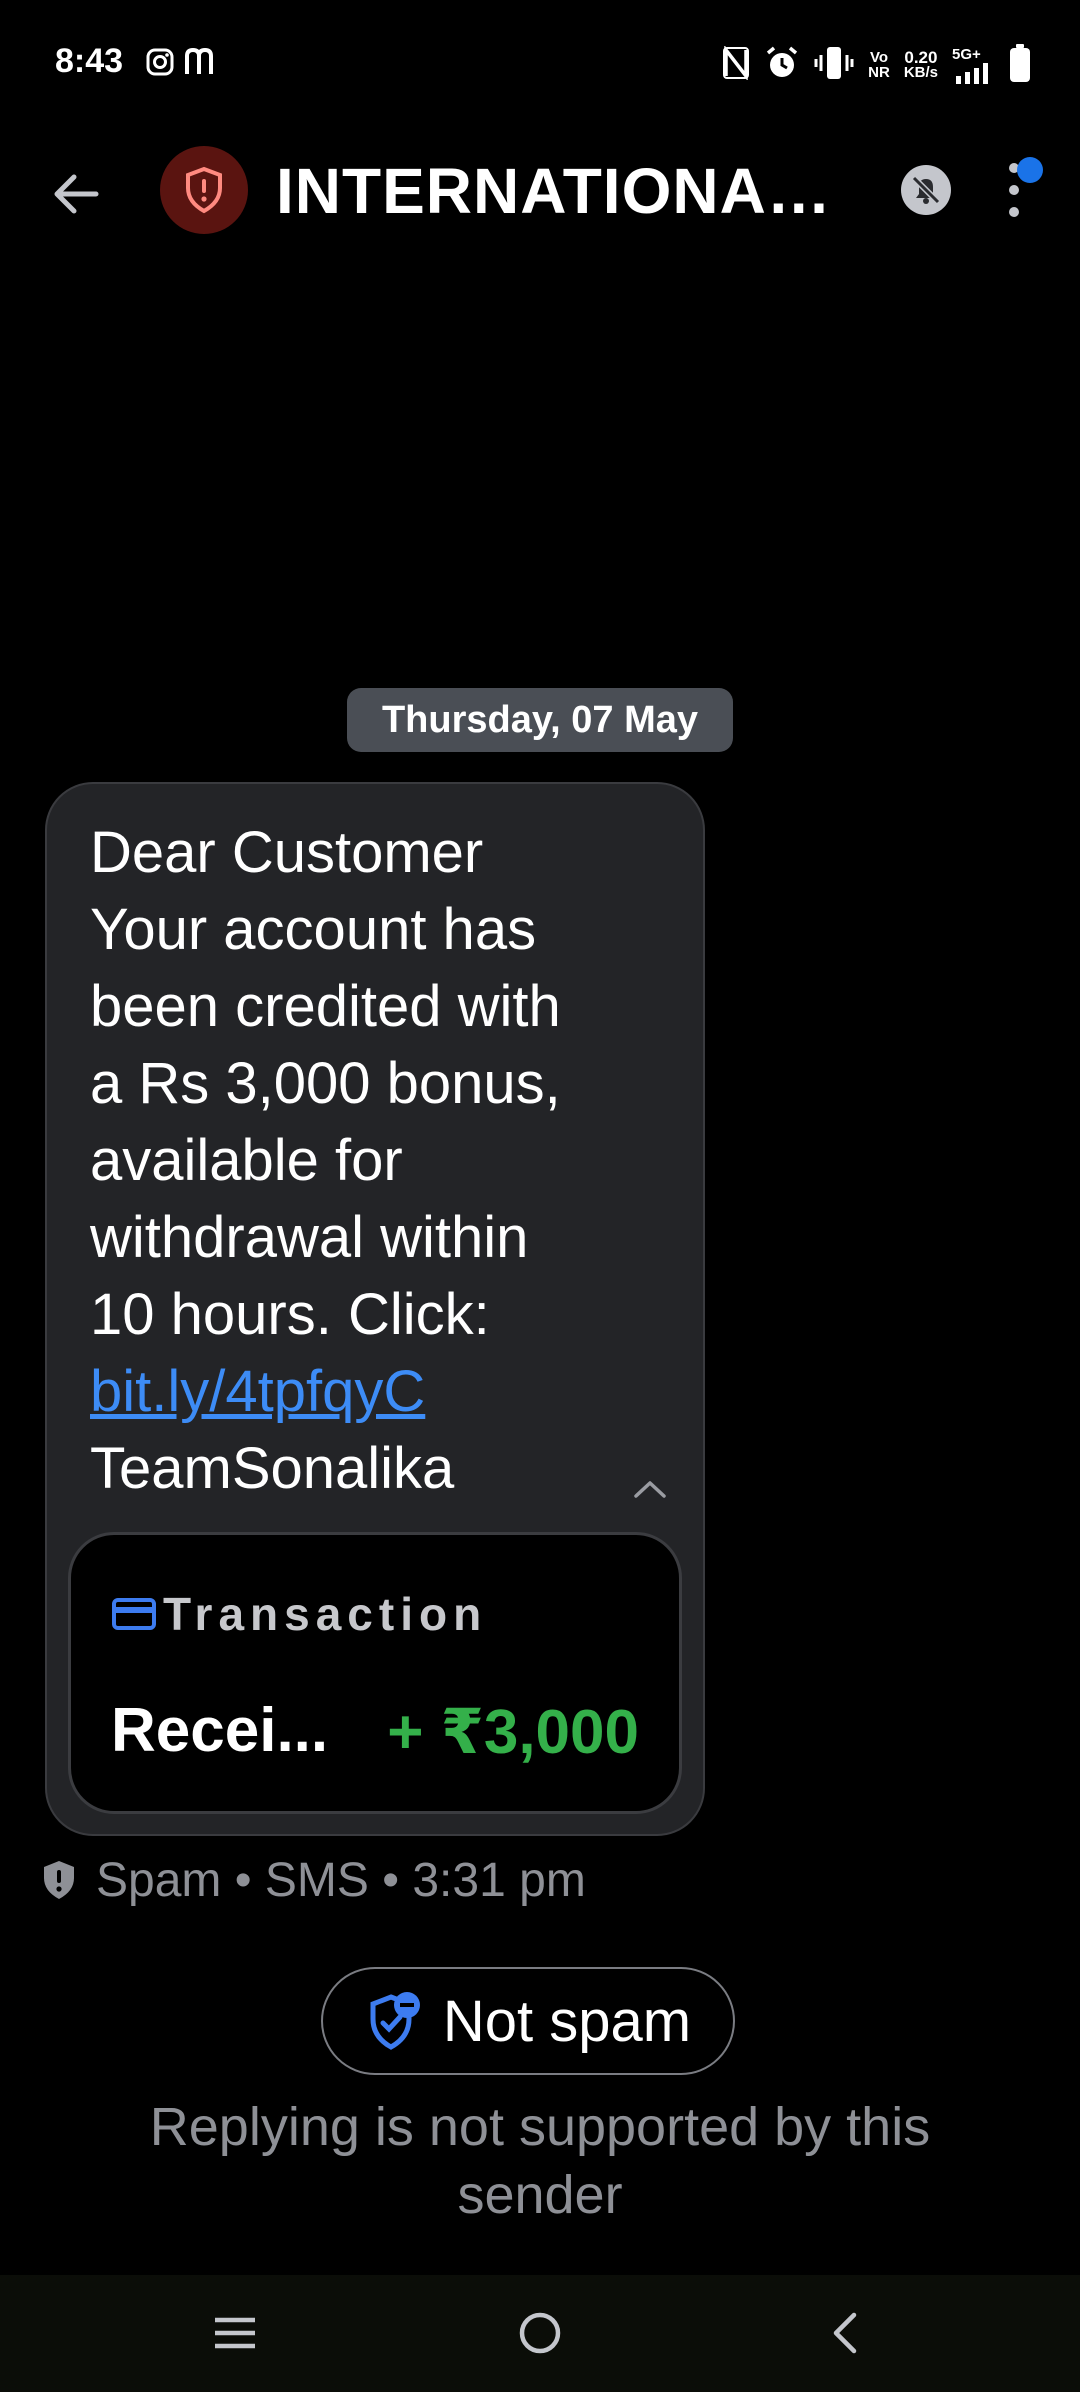  Describe the element at coordinates (341, 1880) in the screenshot. I see `message-meta-text: Spam • SMS • 3:31 pm` at that location.